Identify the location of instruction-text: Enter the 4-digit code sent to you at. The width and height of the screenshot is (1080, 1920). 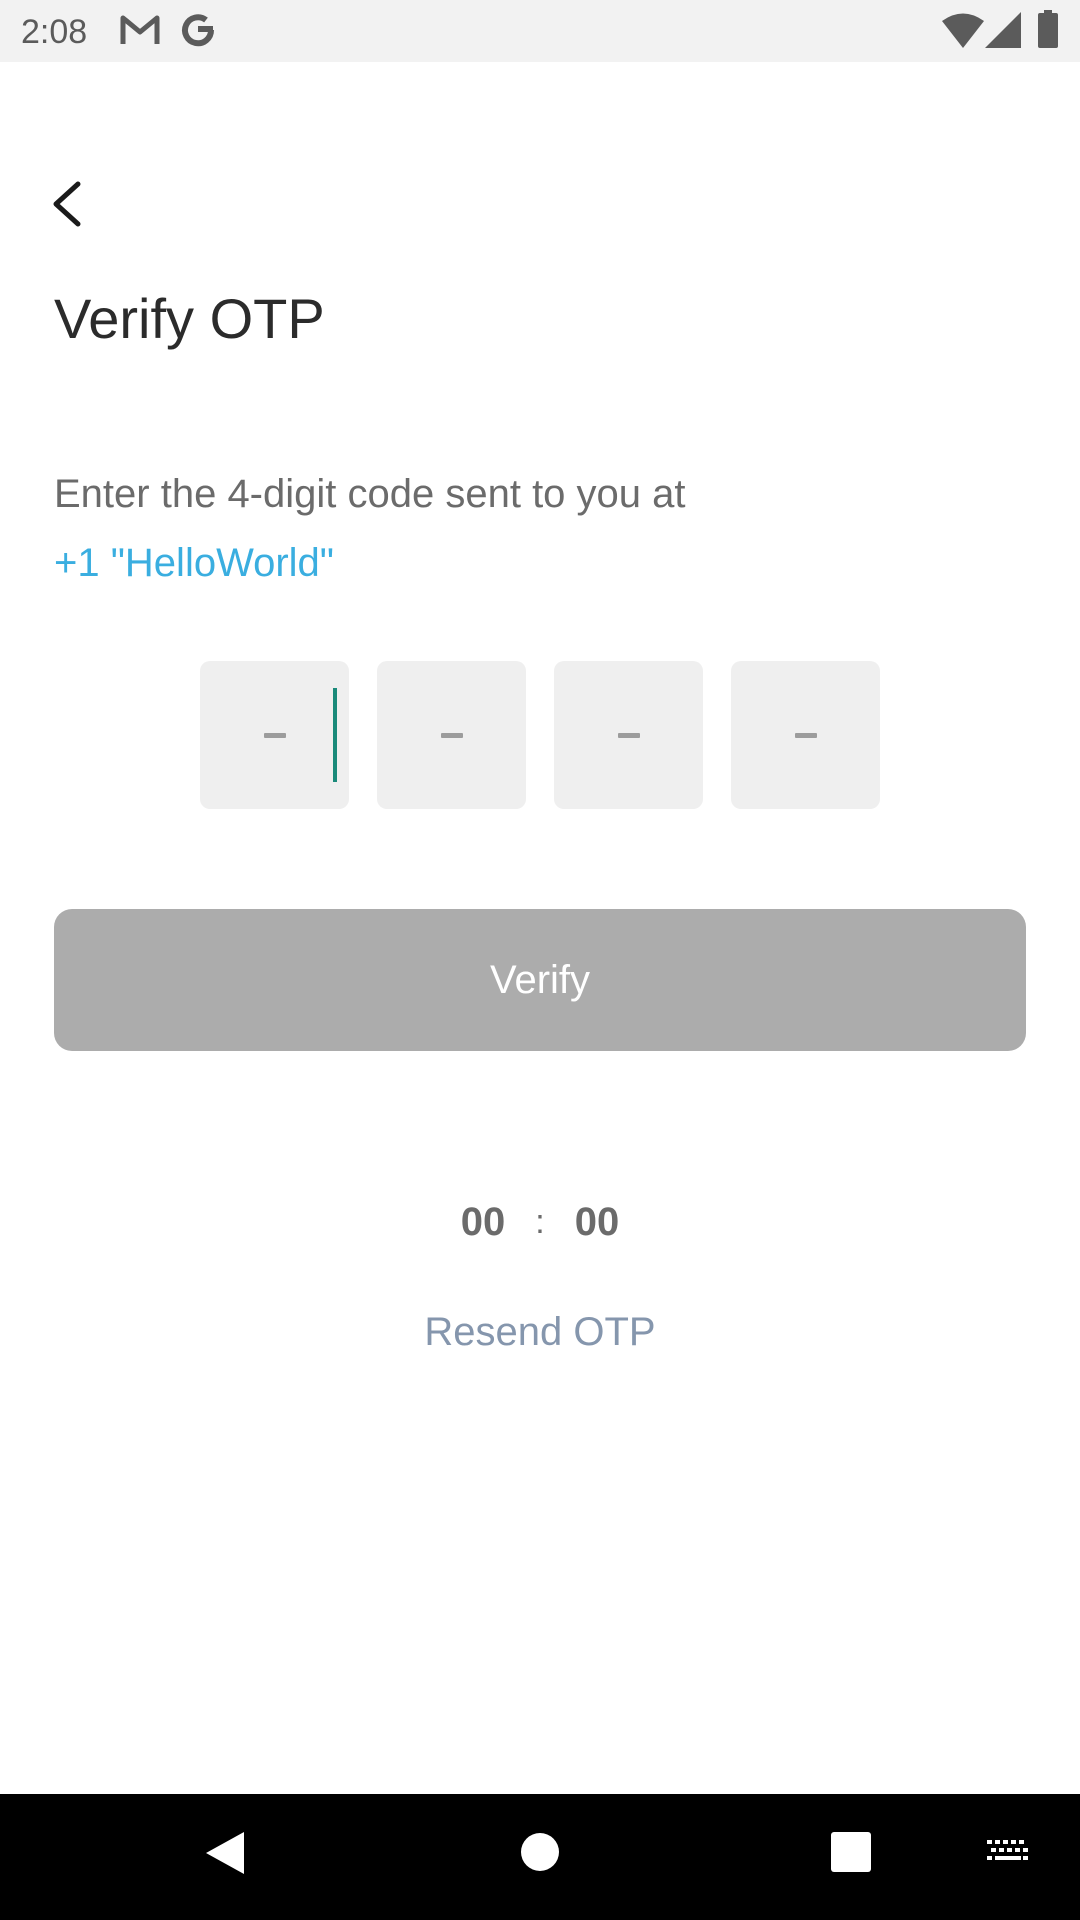
(370, 494).